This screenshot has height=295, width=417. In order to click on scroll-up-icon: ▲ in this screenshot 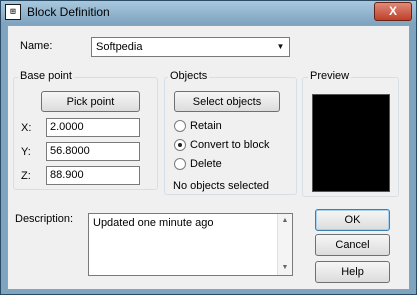, I will do `click(285, 221)`.